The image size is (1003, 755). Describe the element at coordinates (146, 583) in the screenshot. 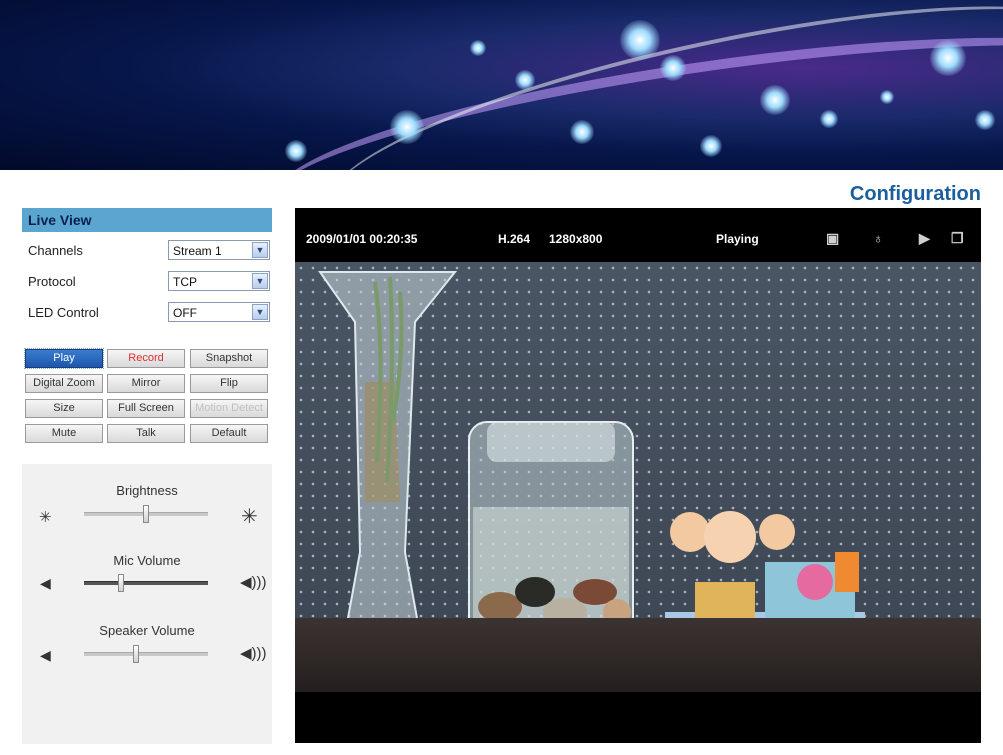

I see `mic-volume-slider` at that location.